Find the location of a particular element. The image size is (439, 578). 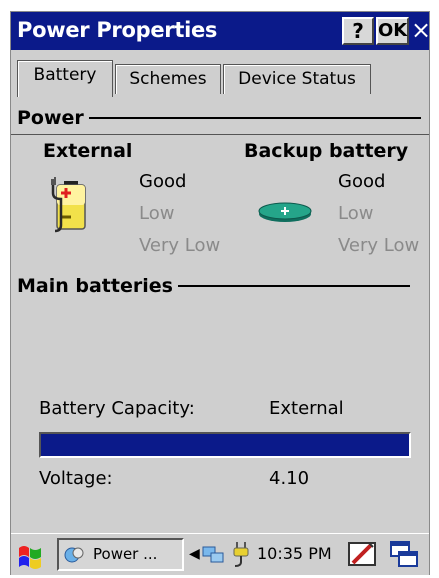

battery-capacity-bar is located at coordinates (225, 445).